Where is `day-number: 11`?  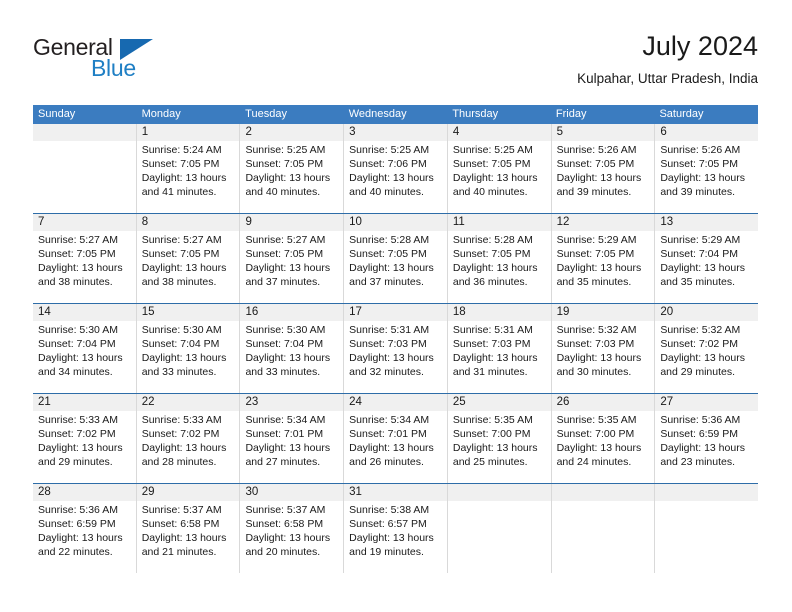 day-number: 11 is located at coordinates (498, 222).